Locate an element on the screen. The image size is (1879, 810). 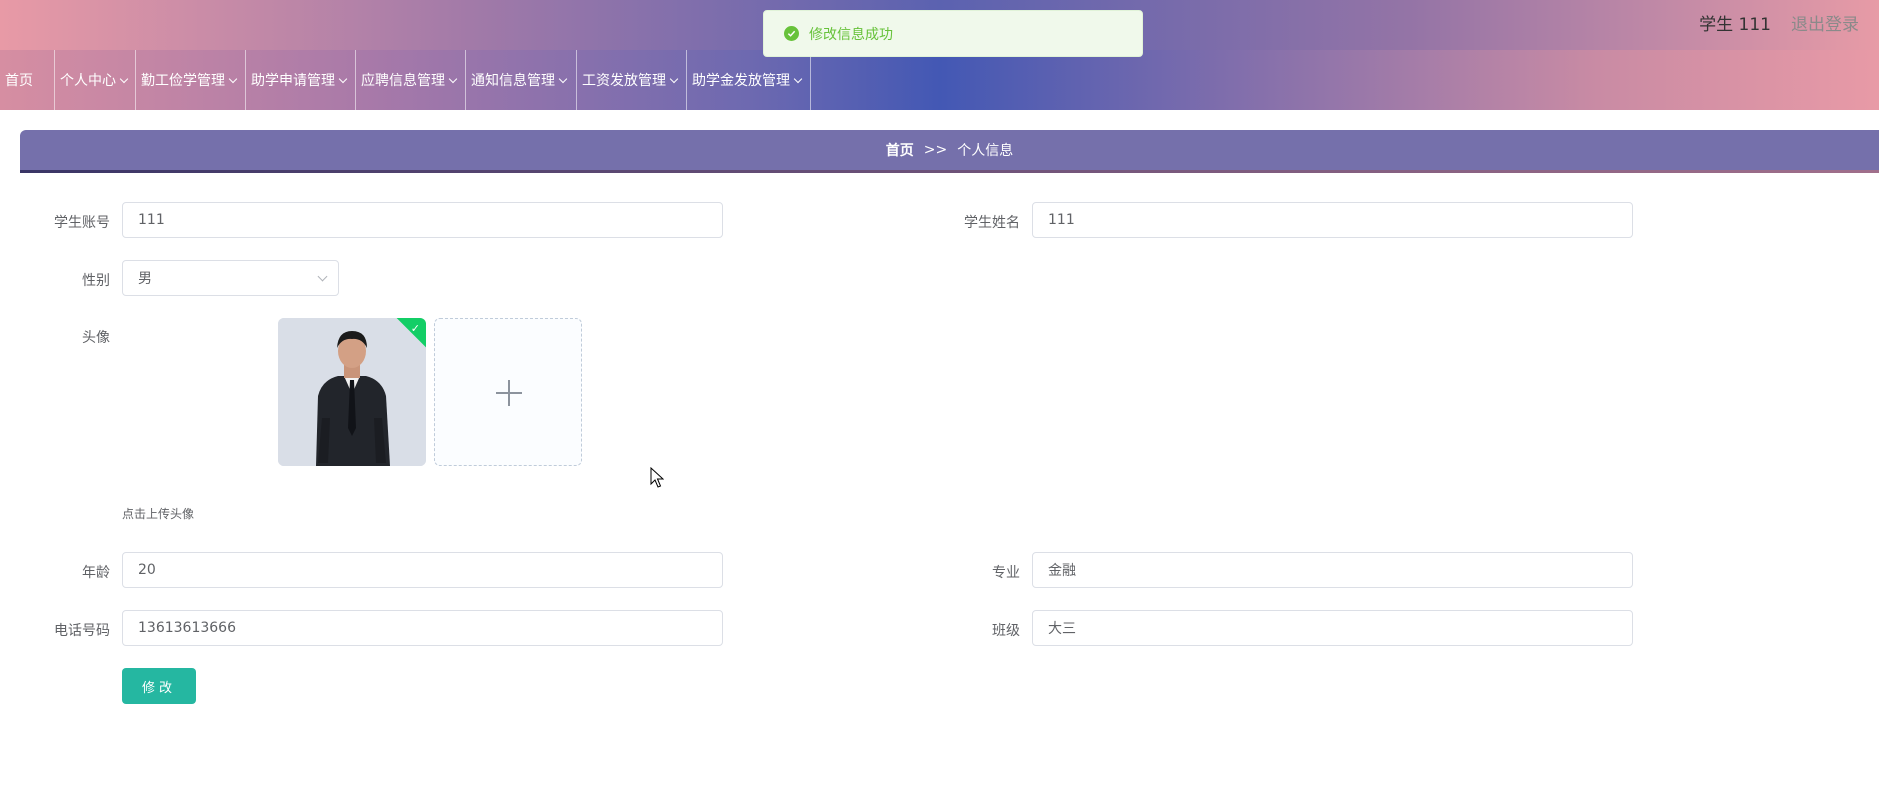
age-label: 年龄 is located at coordinates (96, 573).